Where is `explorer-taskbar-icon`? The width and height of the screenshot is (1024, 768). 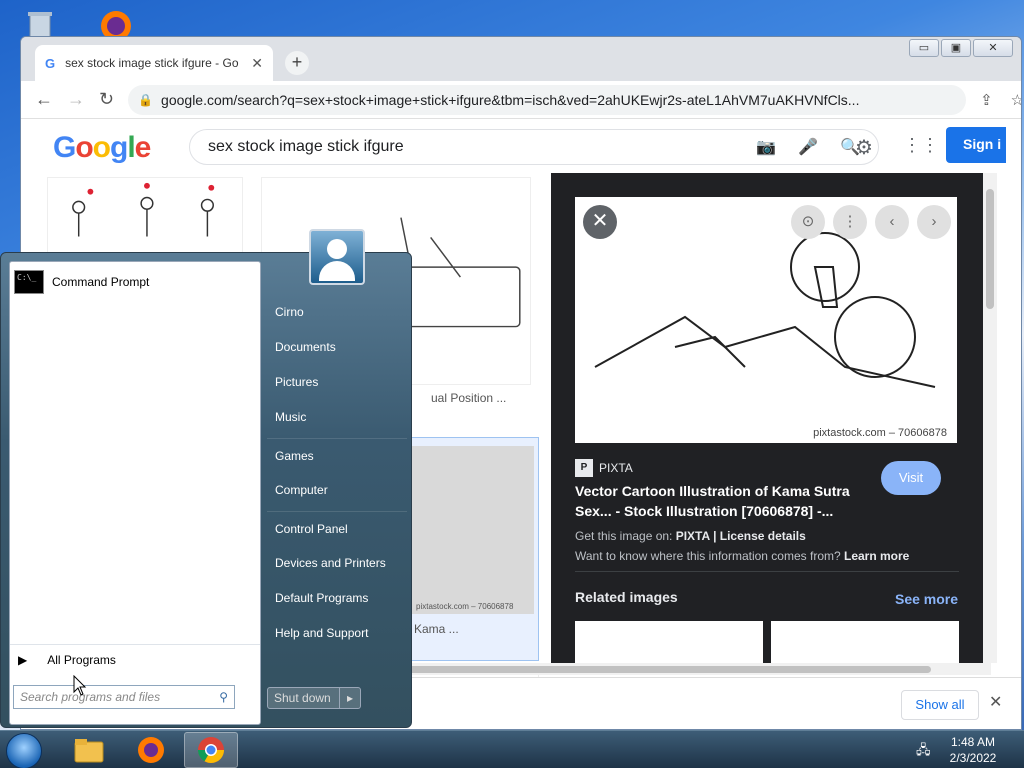
explorer-taskbar-icon is located at coordinates (89, 750).